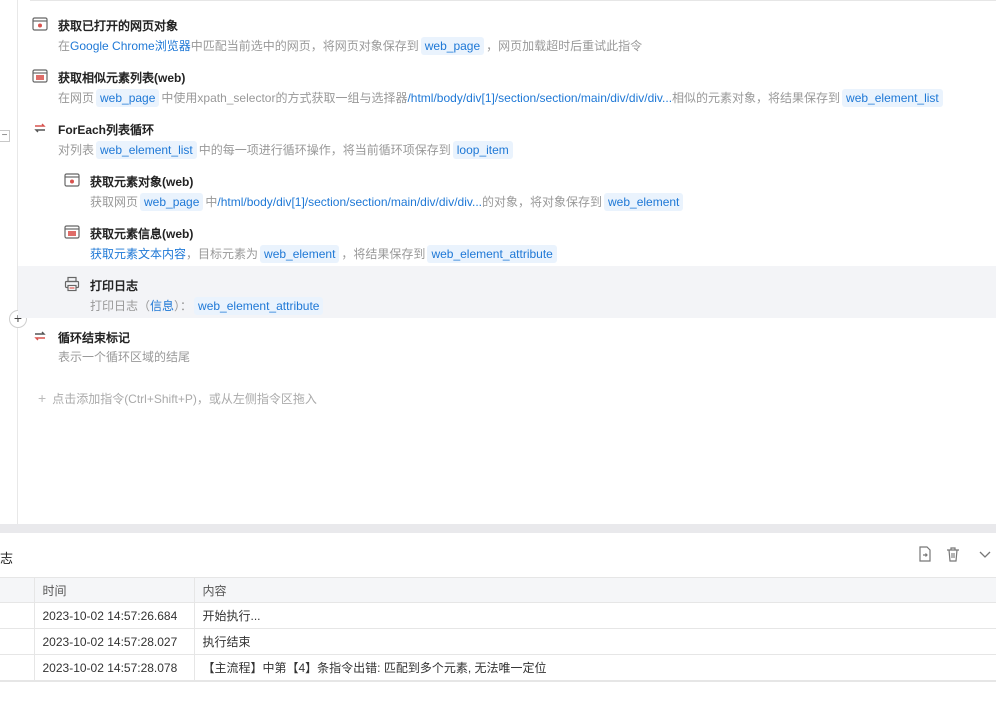  I want to click on command-title: 打印日志, so click(114, 286).